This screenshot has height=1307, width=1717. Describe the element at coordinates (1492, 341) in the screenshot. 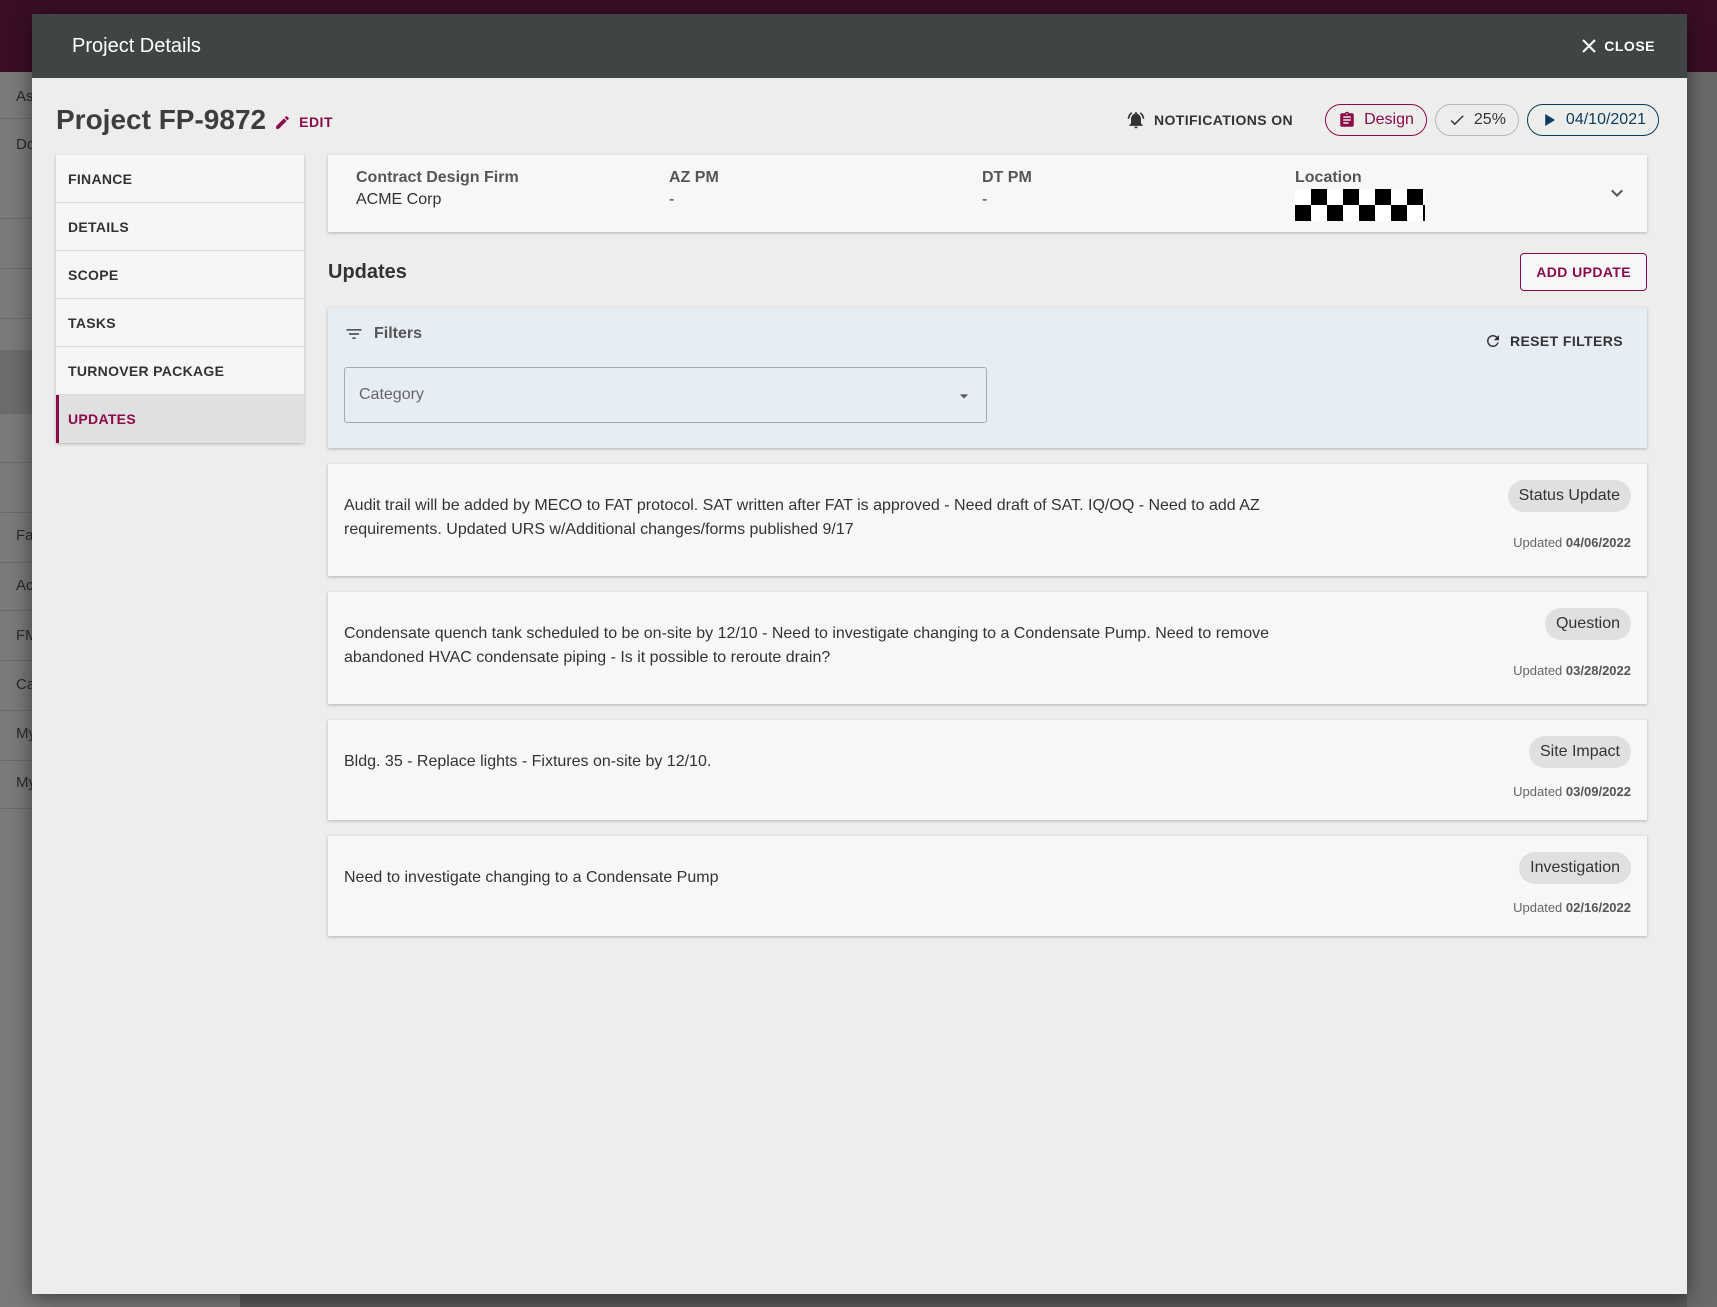

I see `refresh-icon` at that location.